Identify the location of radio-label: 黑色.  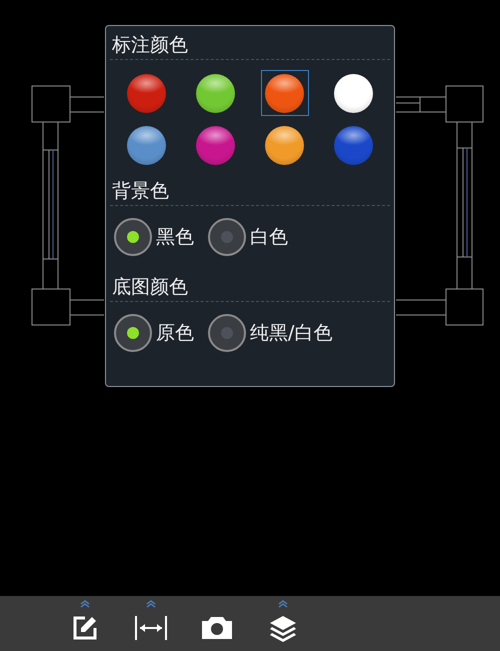
(175, 237).